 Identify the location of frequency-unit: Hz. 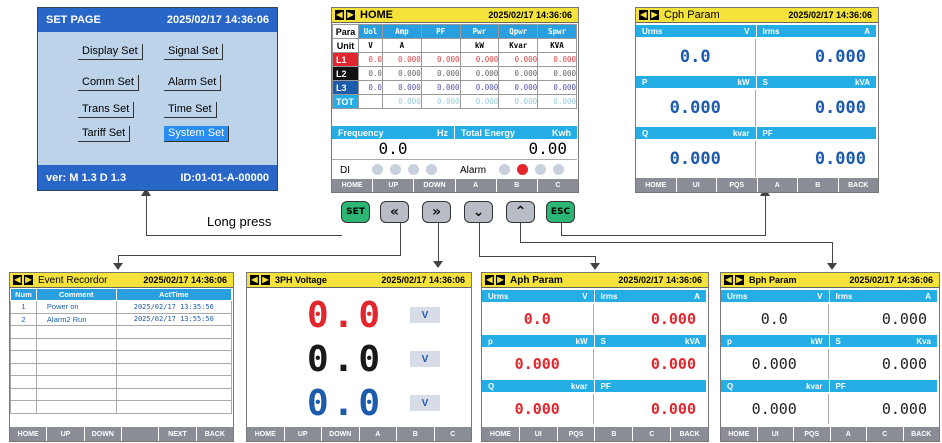
(442, 132).